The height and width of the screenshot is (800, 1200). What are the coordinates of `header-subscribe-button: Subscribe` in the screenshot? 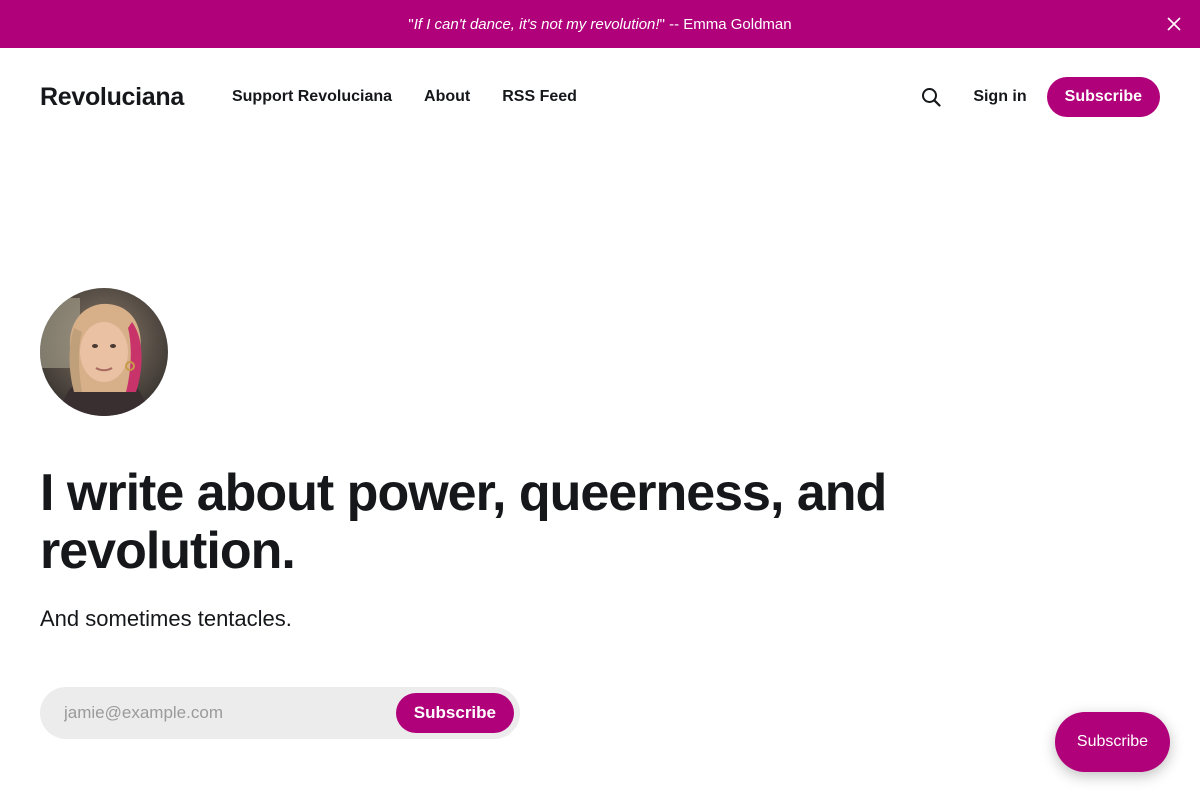 It's located at (1103, 97).